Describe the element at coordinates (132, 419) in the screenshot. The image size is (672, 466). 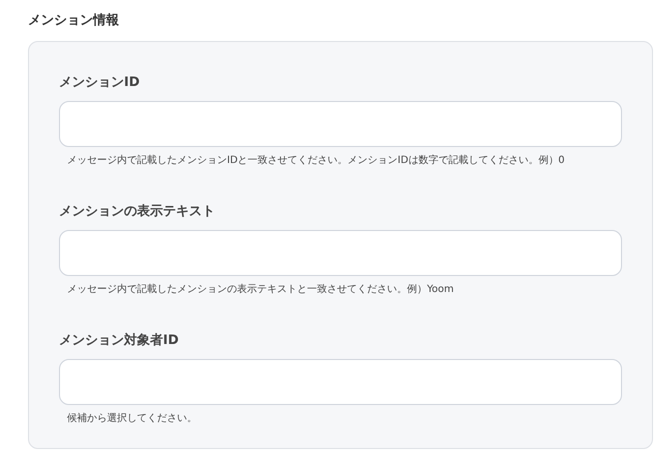
I see `help-text: 候補から選択してください。` at that location.